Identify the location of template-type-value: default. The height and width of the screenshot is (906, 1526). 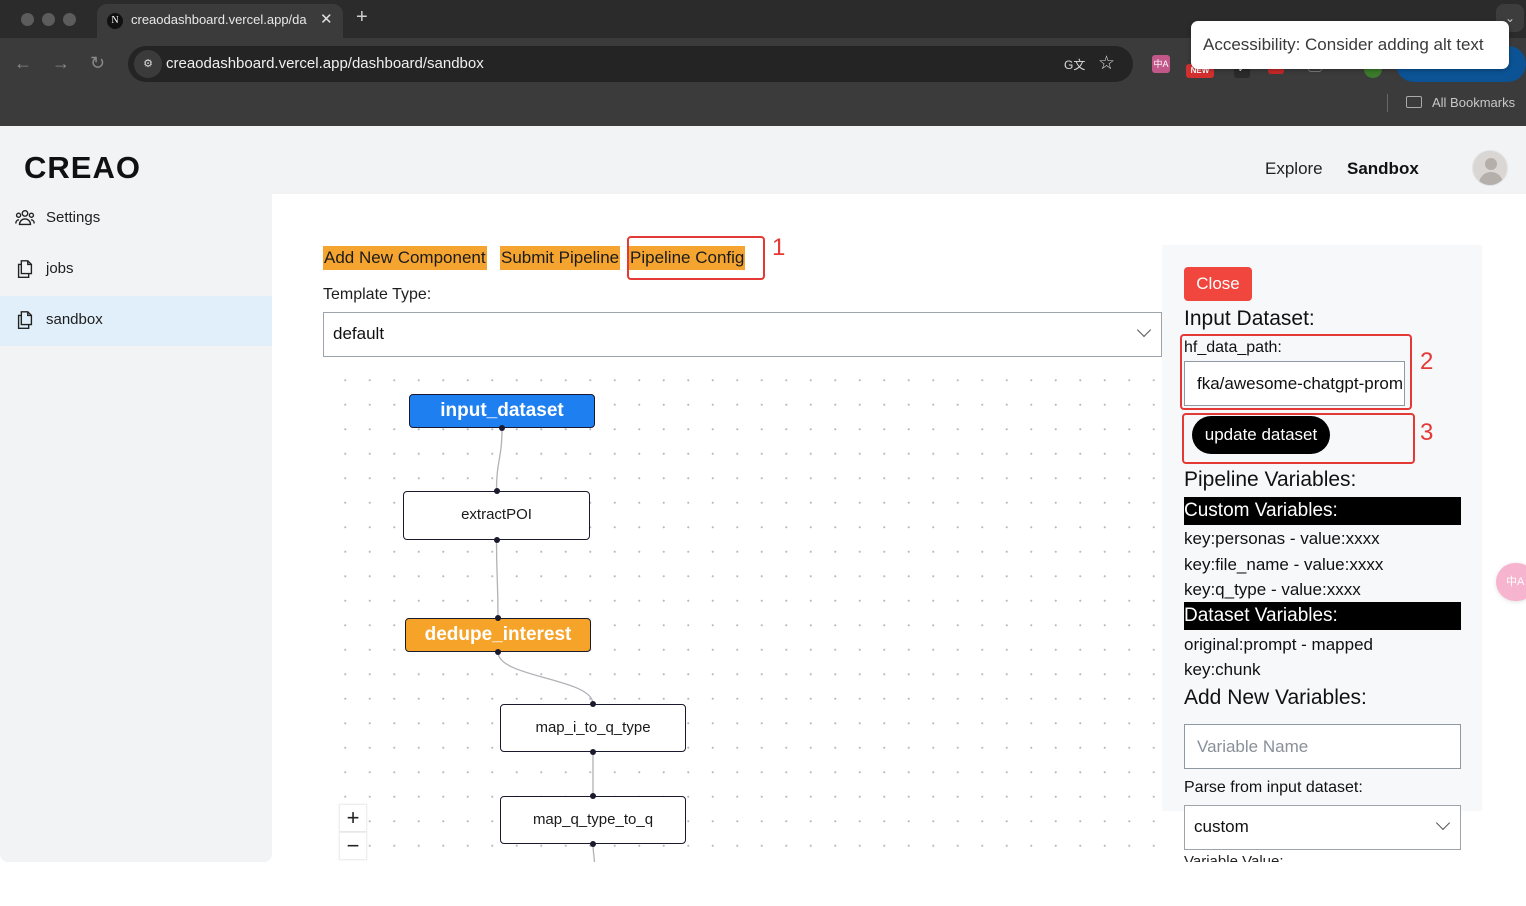
(359, 333).